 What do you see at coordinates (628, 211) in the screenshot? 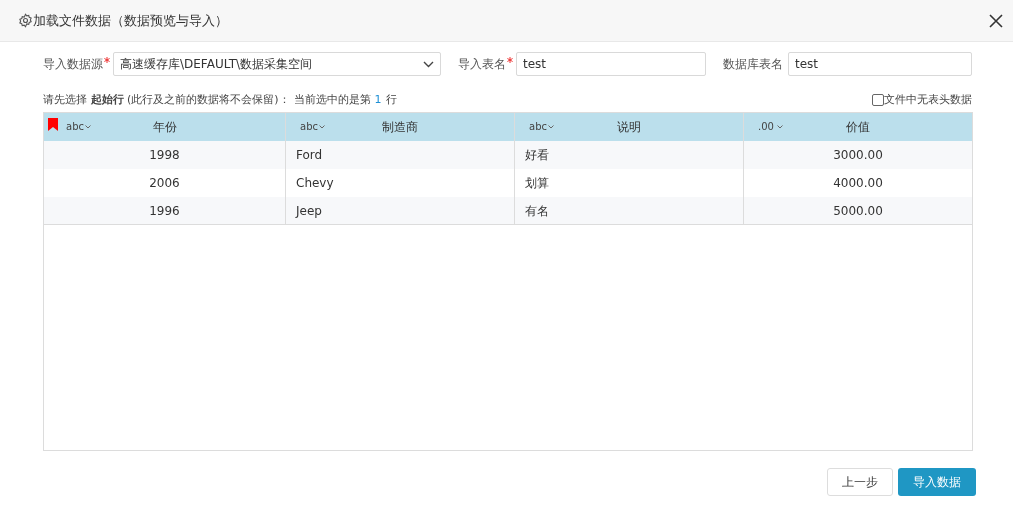
I see `table-cell: 有名` at bounding box center [628, 211].